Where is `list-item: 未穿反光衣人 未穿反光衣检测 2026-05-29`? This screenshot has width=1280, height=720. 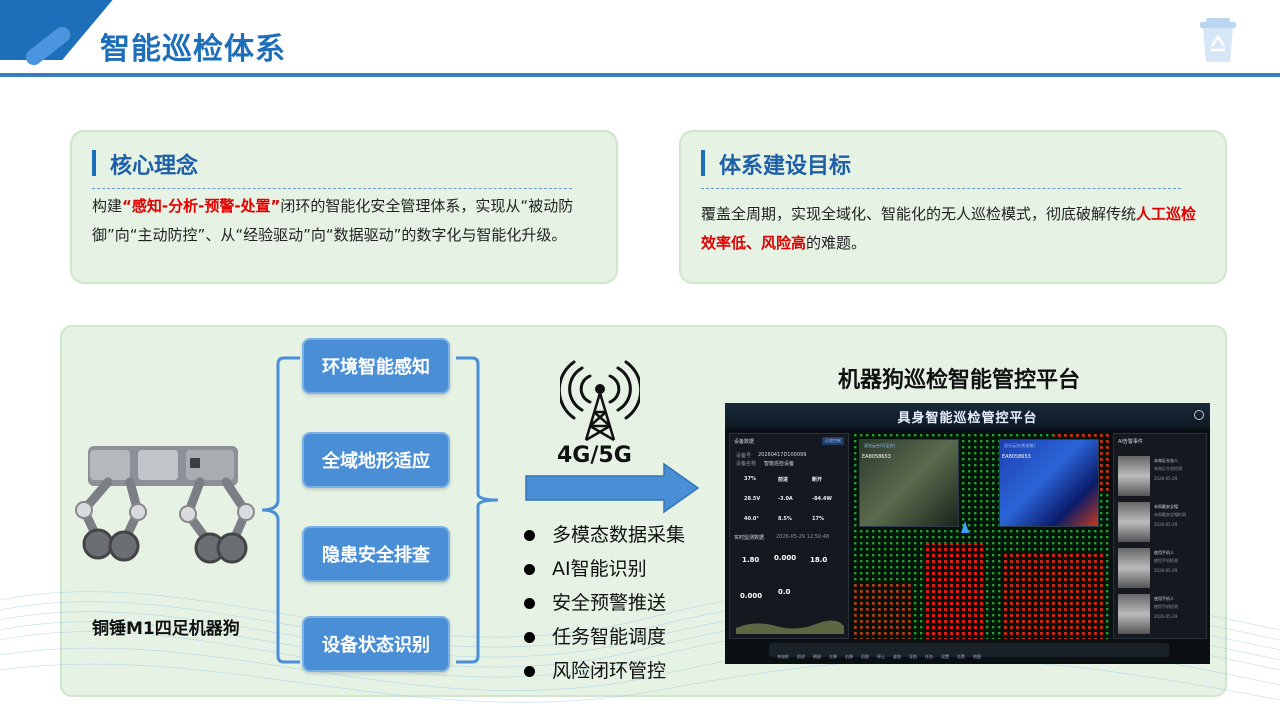 list-item: 未穿反光衣人 未穿反光衣检测 2026-05-29 is located at coordinates (1161, 477).